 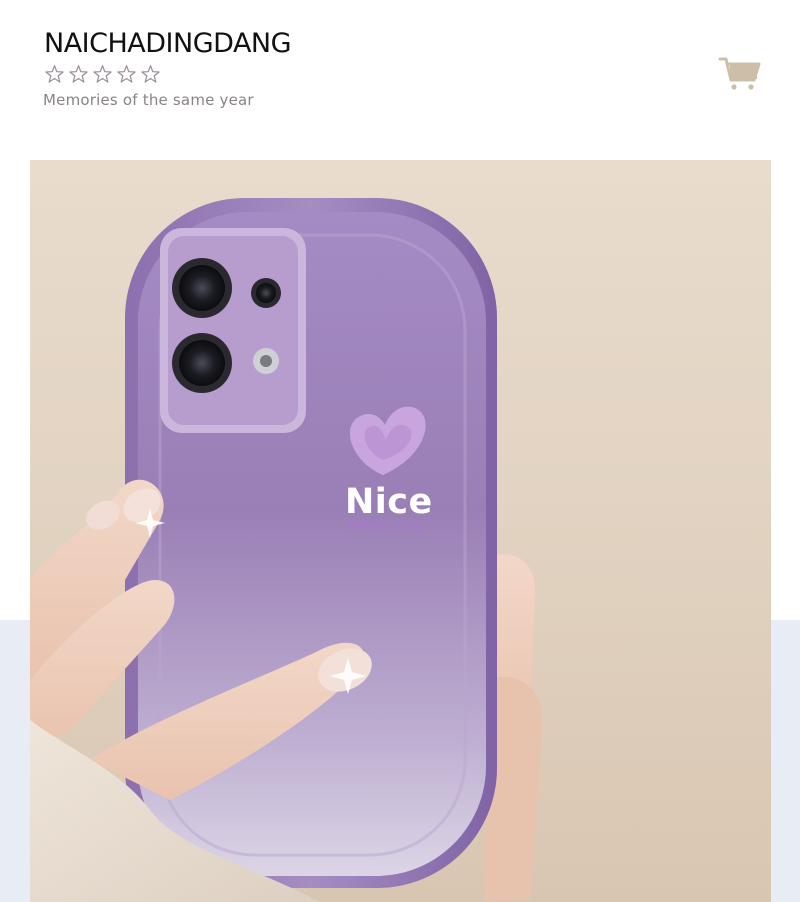 I want to click on tagline: Memories of the same year, so click(x=148, y=100).